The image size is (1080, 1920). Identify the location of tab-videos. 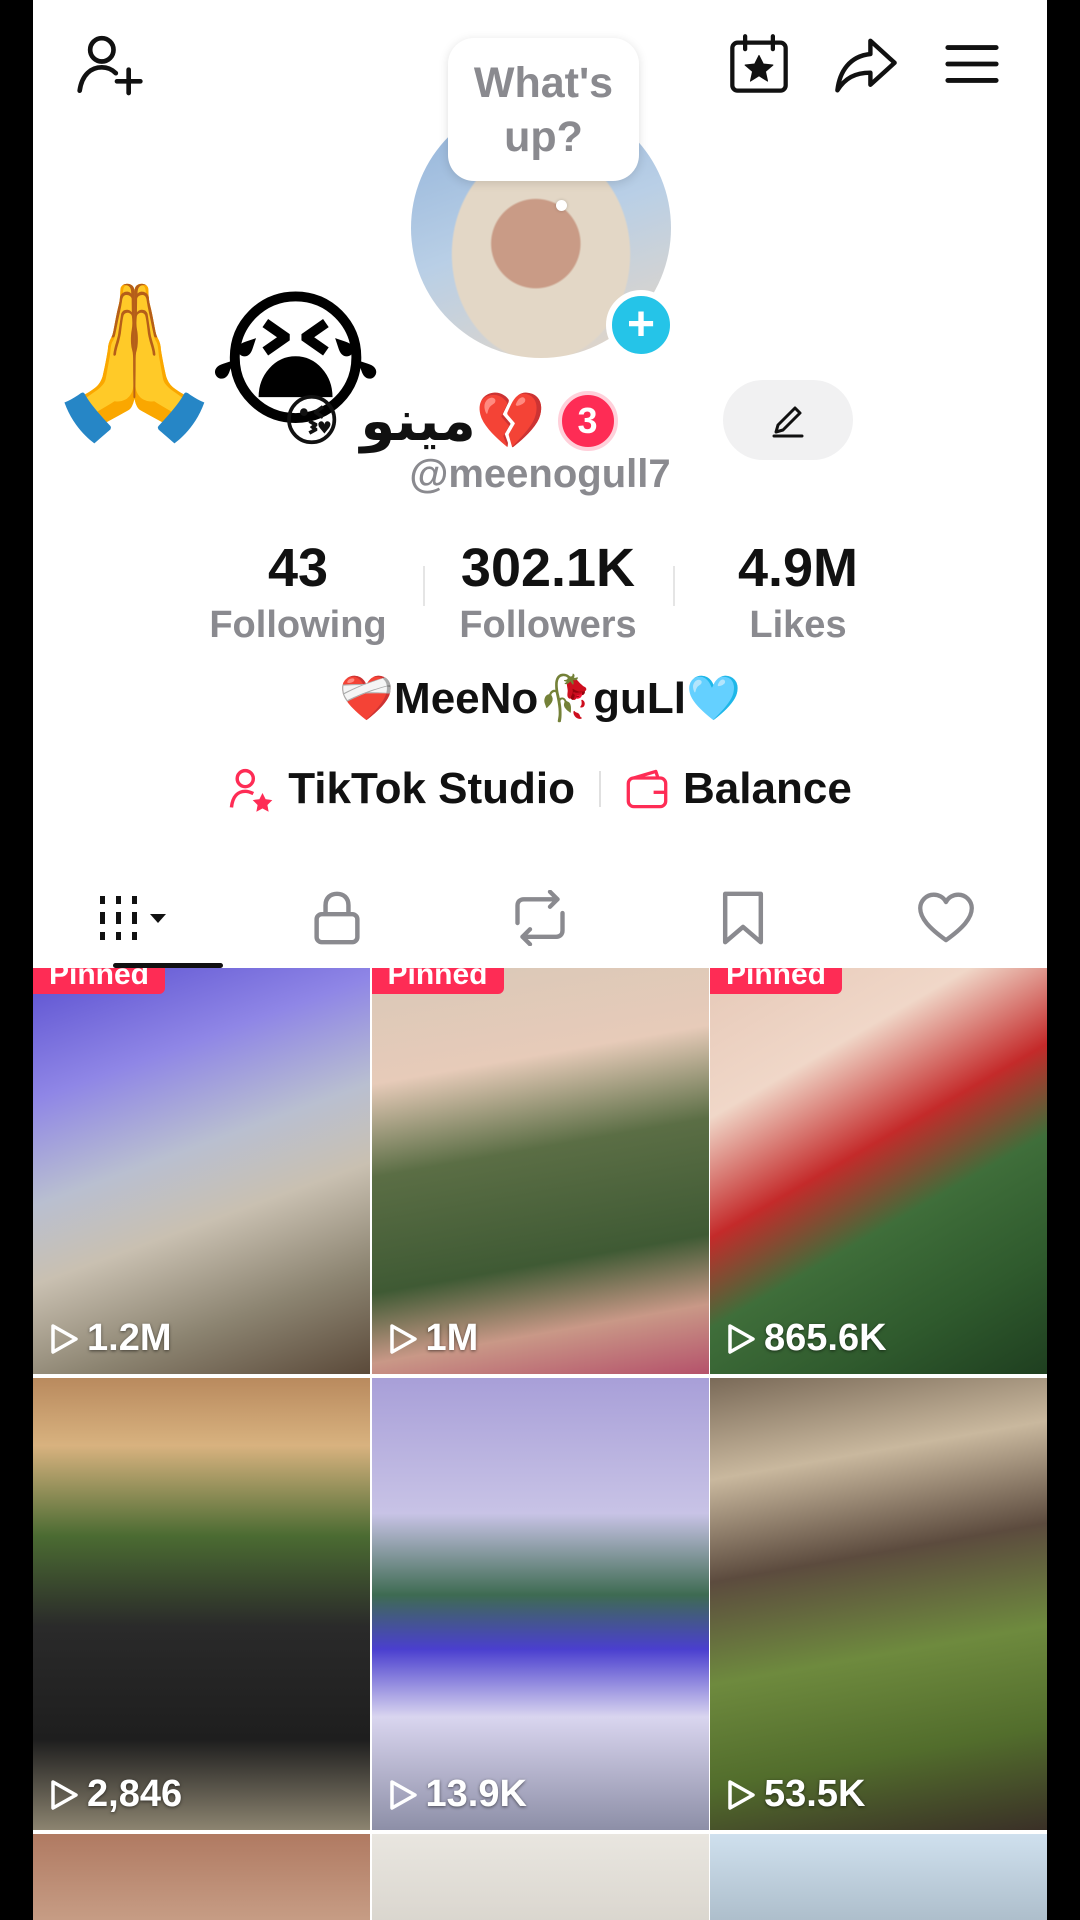
(134, 918).